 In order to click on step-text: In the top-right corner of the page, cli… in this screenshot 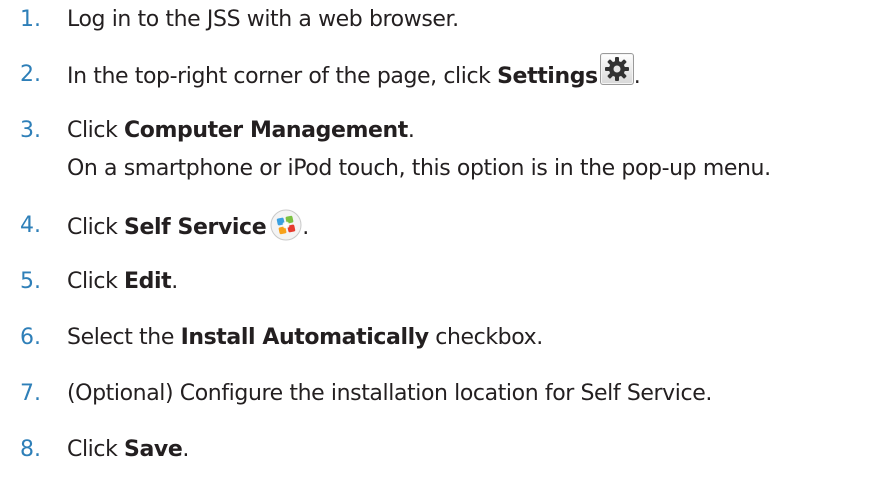, I will do `click(354, 73)`.